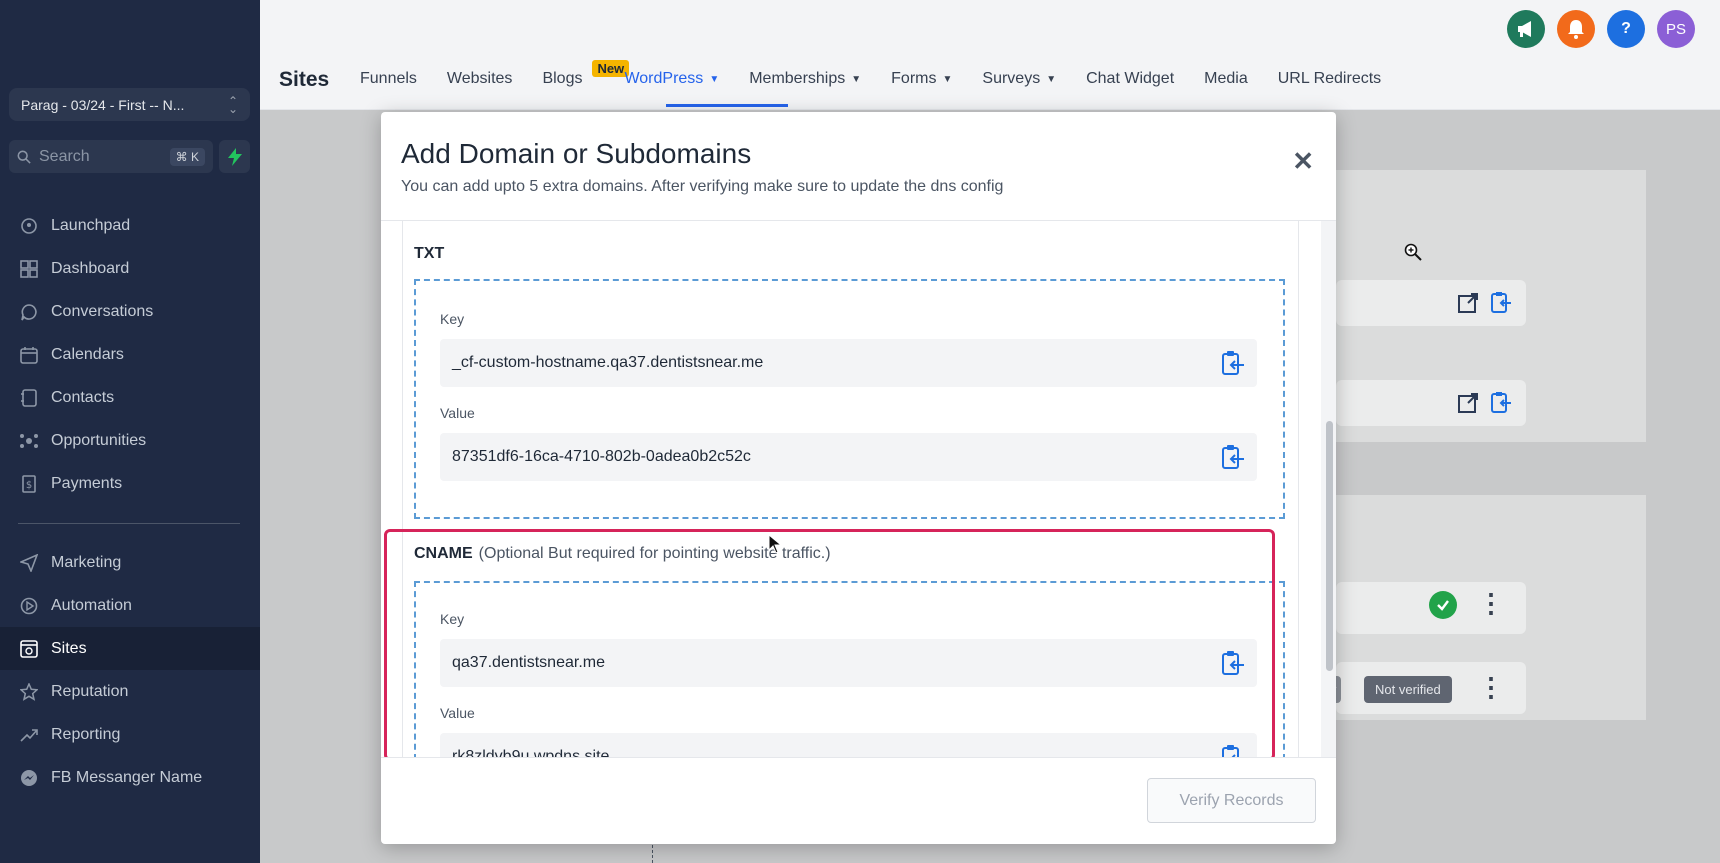  Describe the element at coordinates (232, 104) in the screenshot. I see `chevron-updown-icon: ⌃ ⌄` at that location.